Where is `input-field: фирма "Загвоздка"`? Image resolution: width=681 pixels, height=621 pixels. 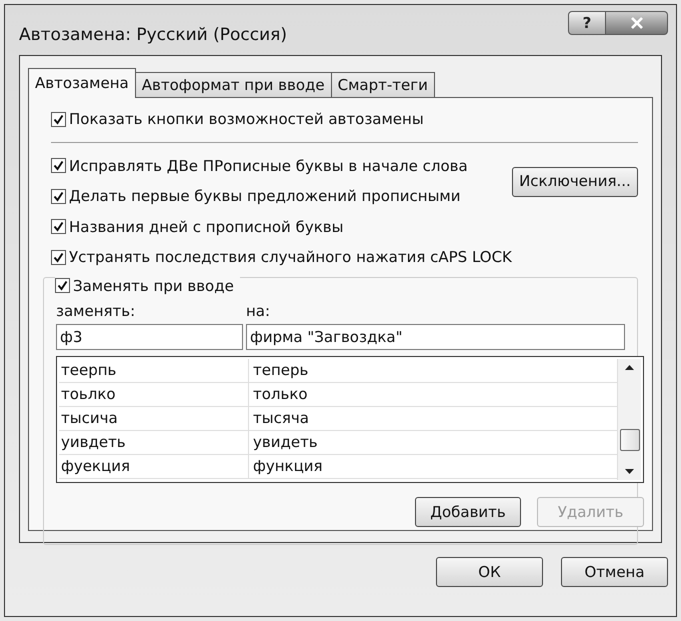 input-field: фирма "Загвоздка" is located at coordinates (435, 337).